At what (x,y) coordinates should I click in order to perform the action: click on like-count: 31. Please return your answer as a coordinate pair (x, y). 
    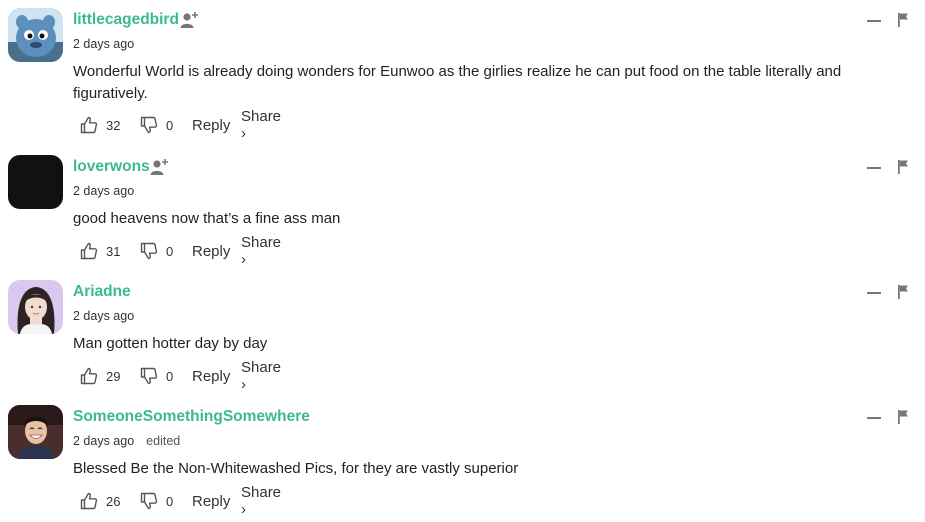
    Looking at the image, I should click on (113, 251).